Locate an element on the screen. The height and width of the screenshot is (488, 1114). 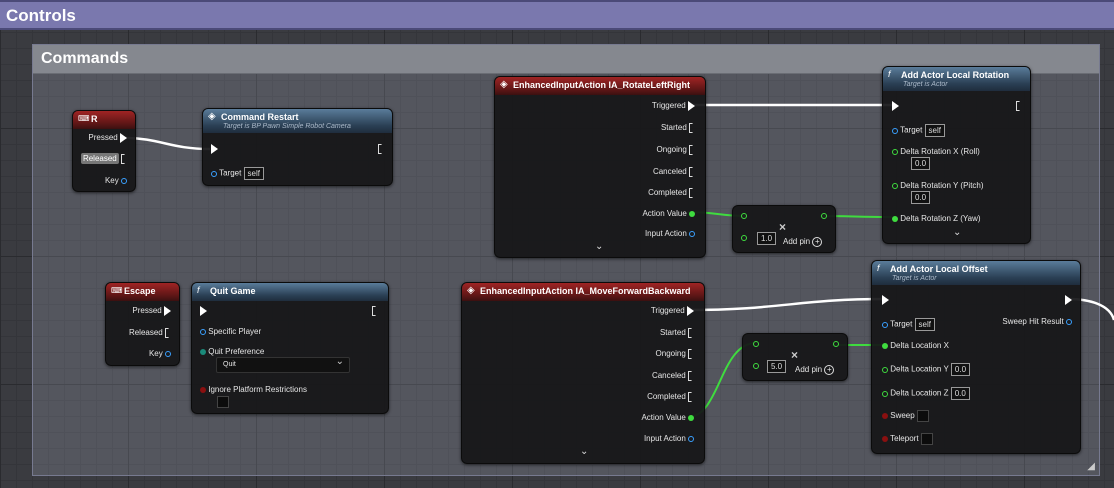
delta-location-y-field: 0.0 is located at coordinates (960, 369).